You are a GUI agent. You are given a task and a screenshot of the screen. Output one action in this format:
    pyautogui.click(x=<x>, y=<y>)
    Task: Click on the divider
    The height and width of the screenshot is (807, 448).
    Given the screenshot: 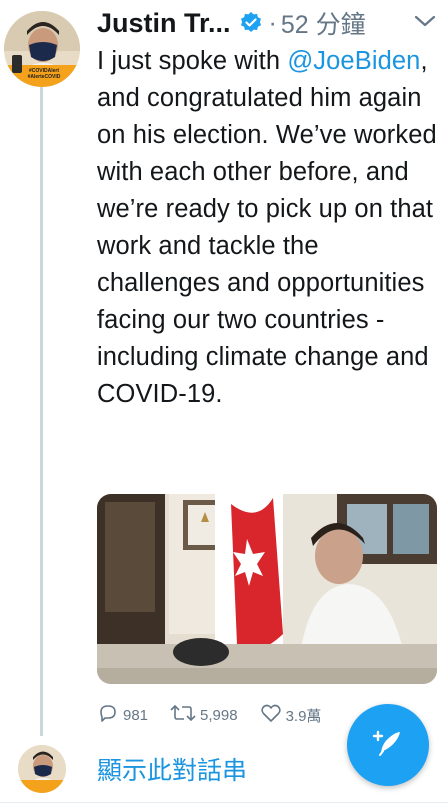 What is the action you would take?
    pyautogui.click(x=224, y=802)
    